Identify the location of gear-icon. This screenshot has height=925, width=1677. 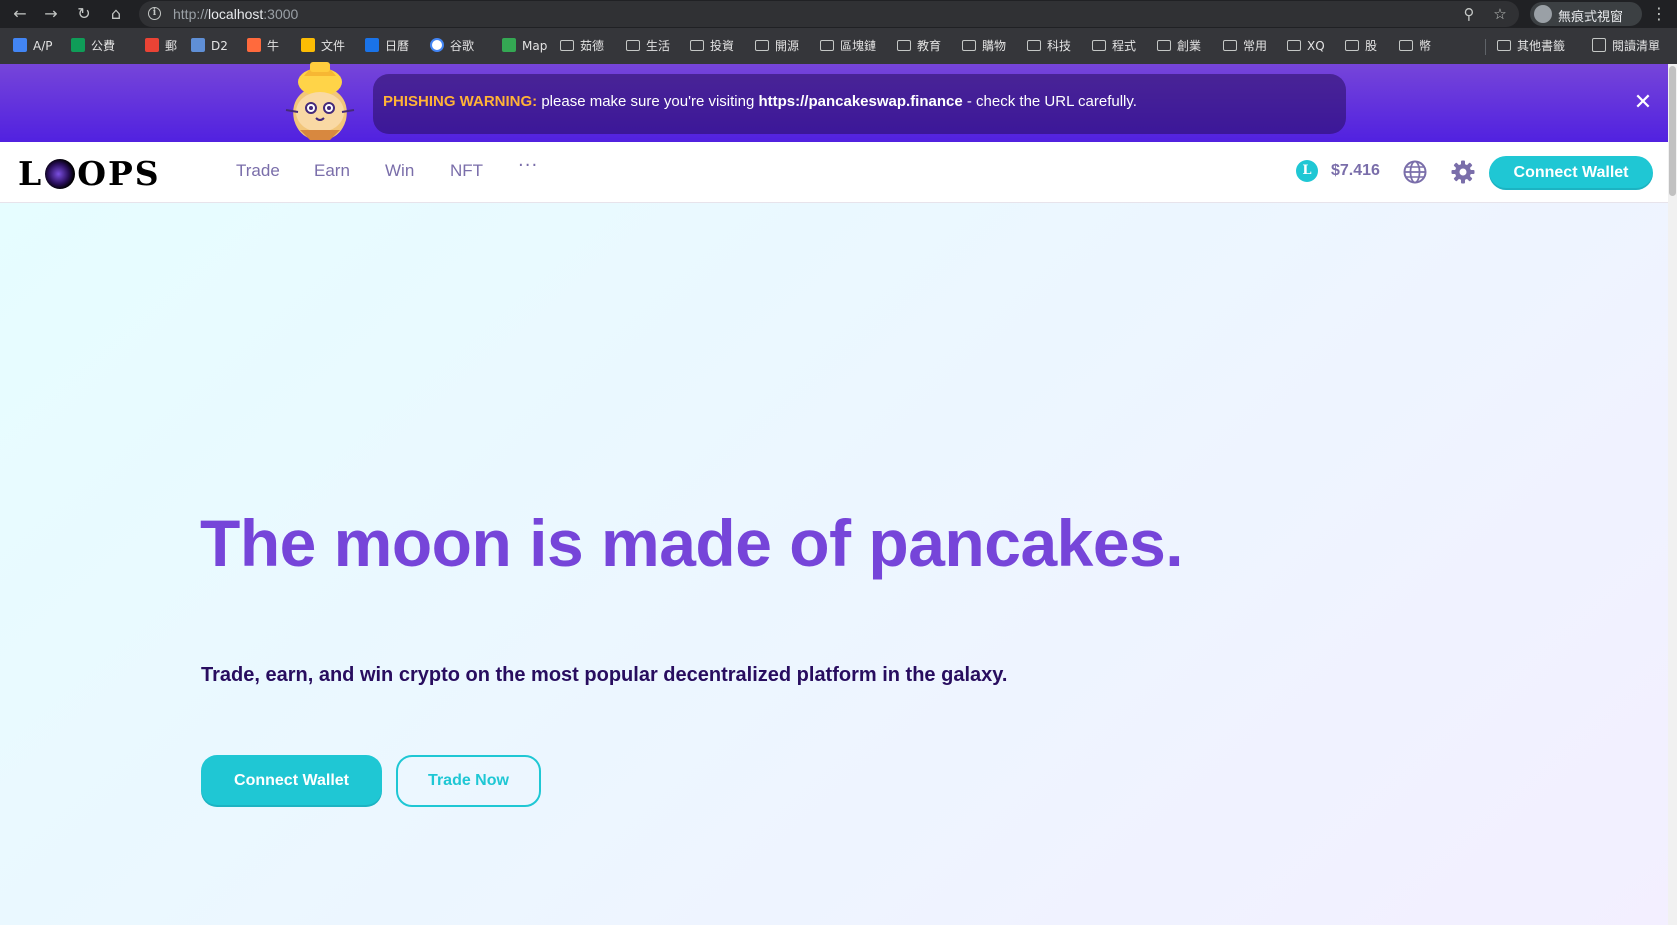
(1463, 172).